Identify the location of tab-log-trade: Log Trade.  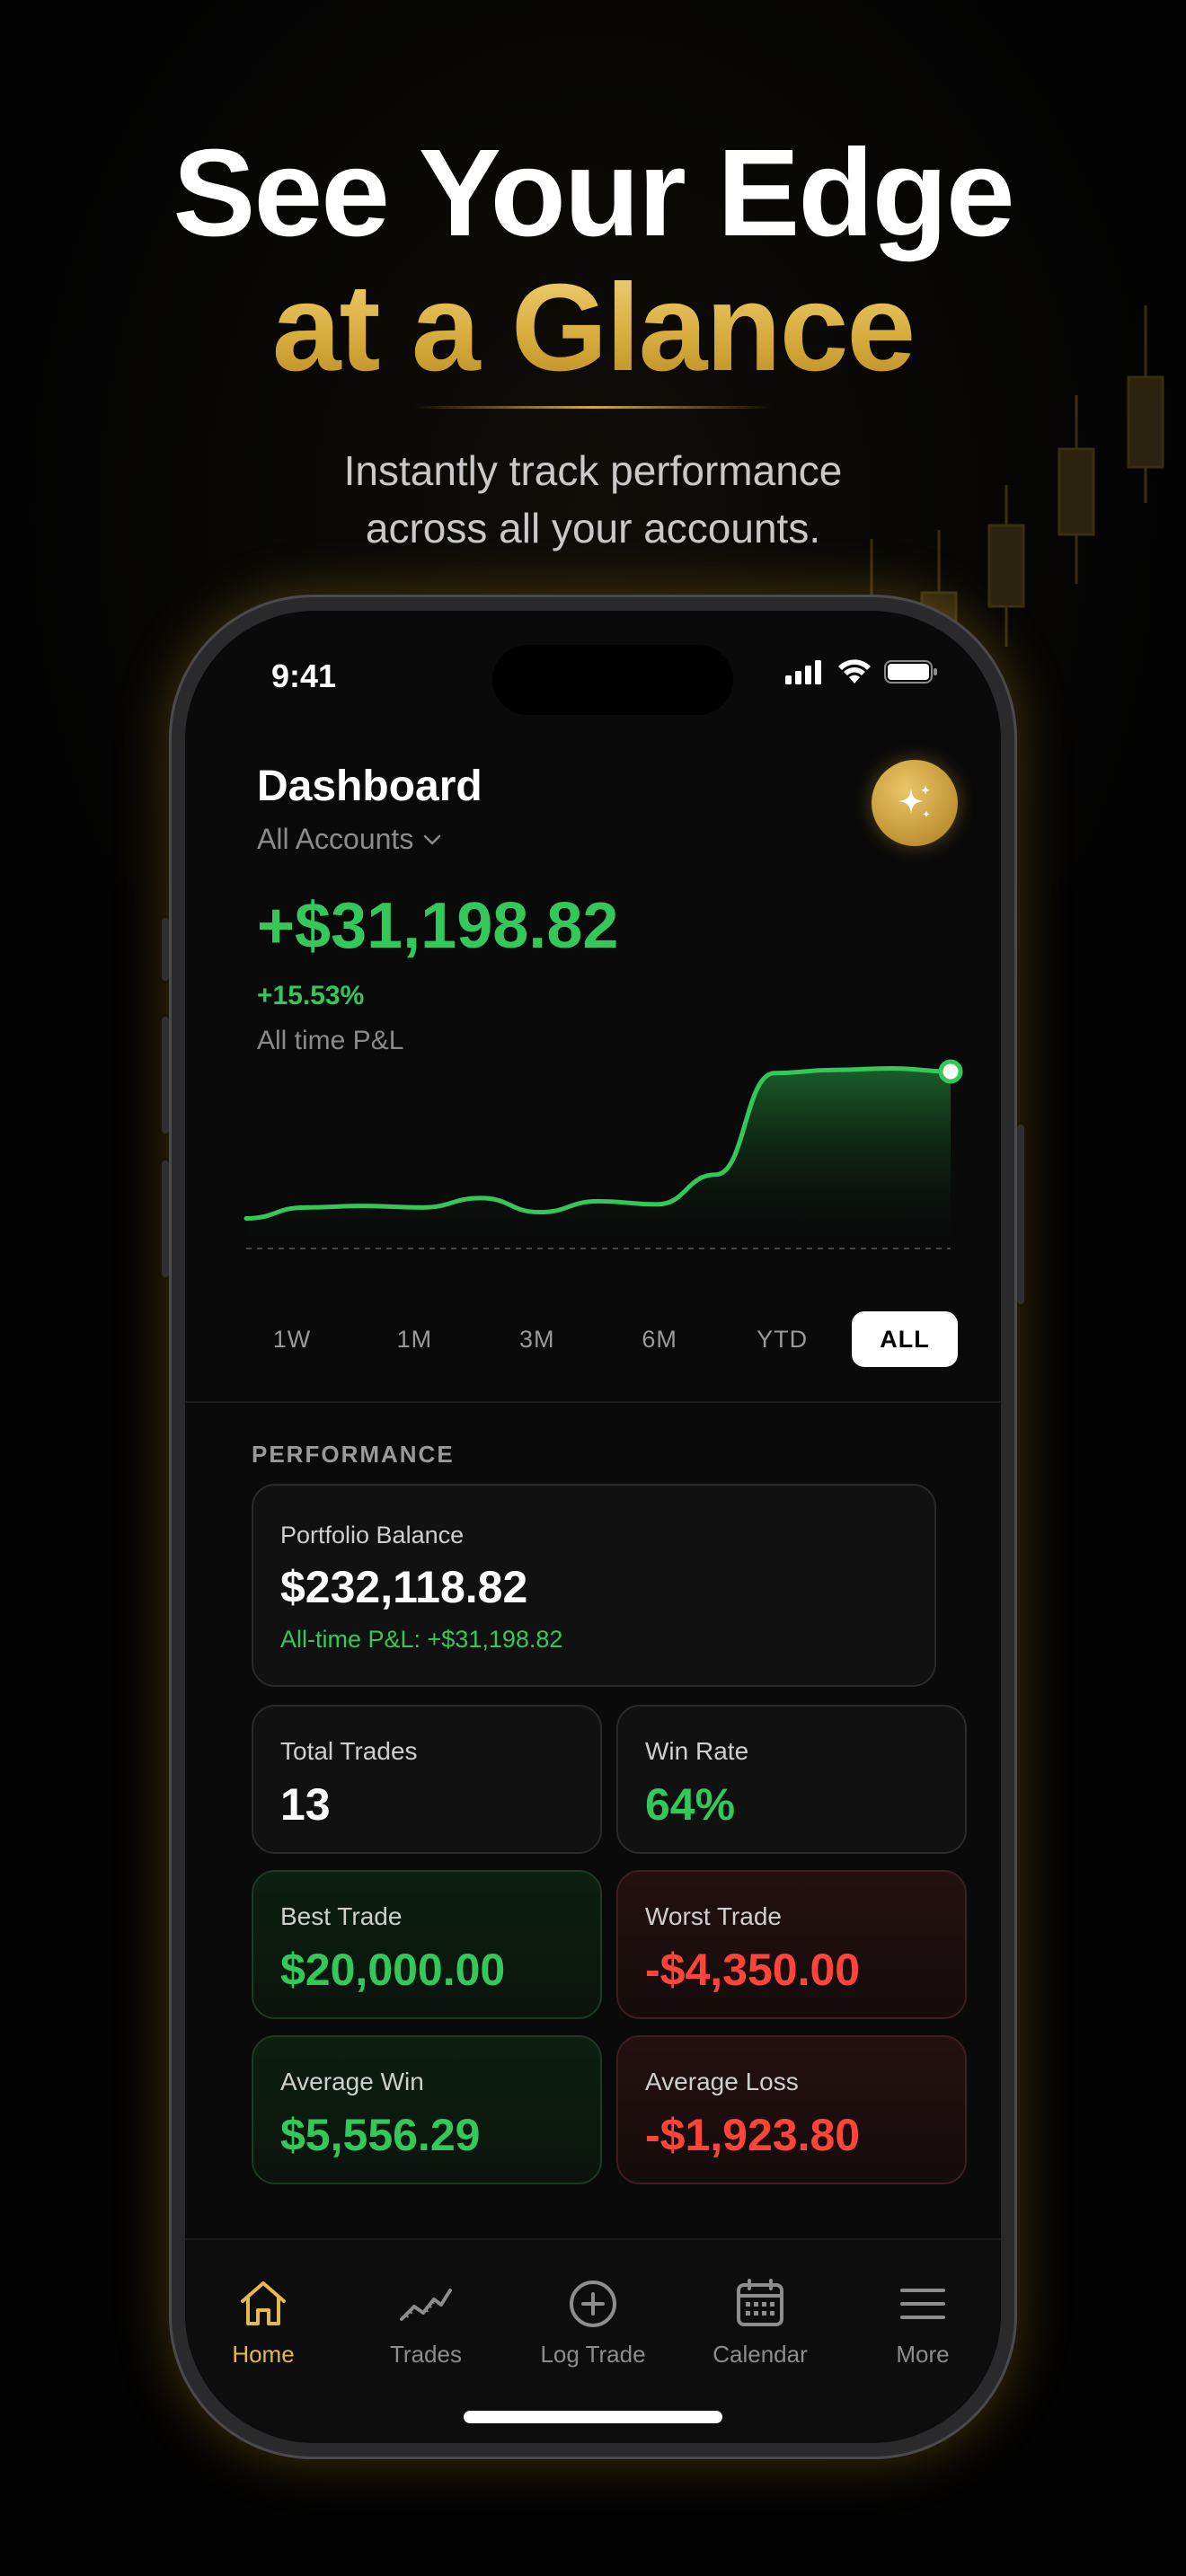
(593, 2320).